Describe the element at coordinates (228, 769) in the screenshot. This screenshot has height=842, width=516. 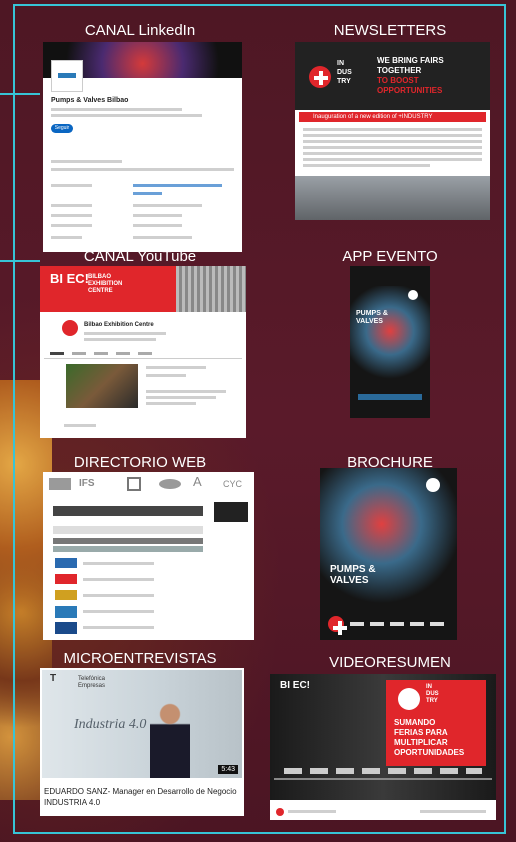
I see `video-duration: 5:43` at that location.